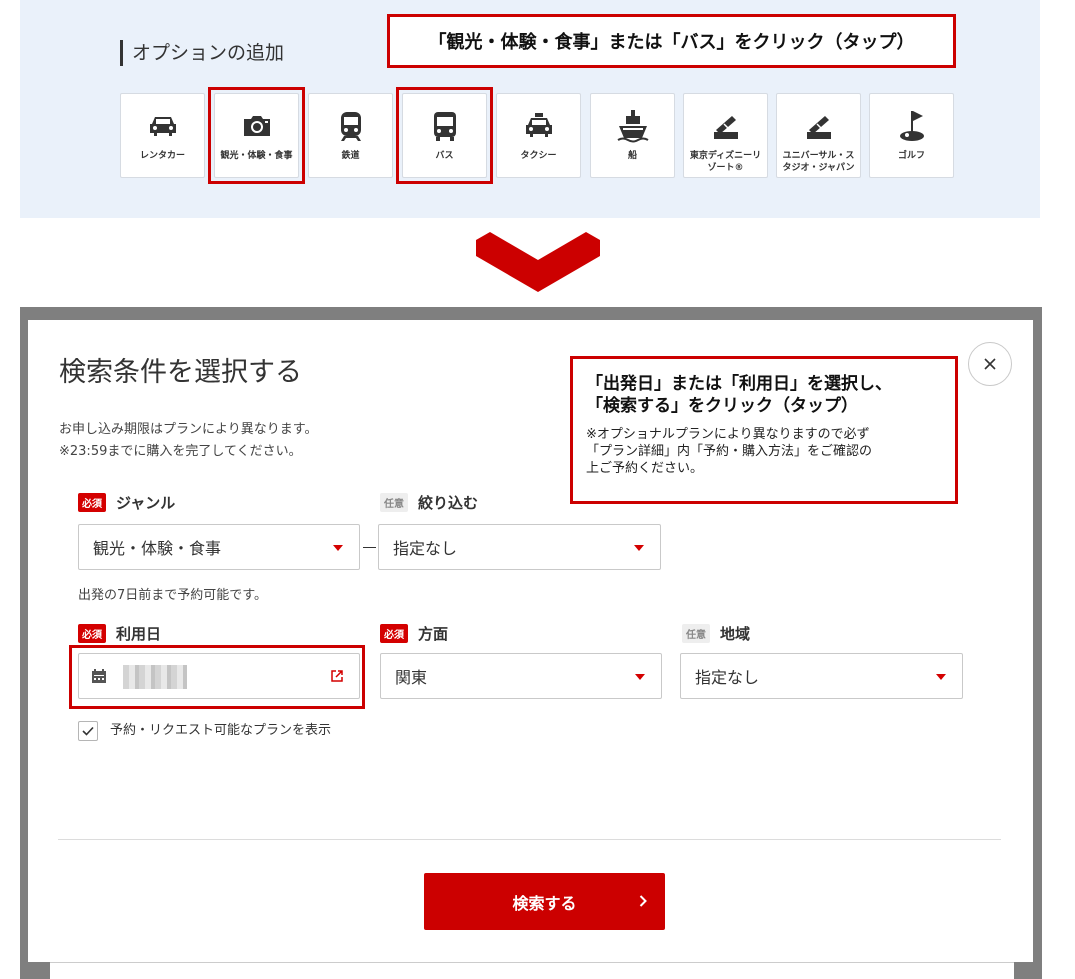 Image resolution: width=1075 pixels, height=979 pixels. What do you see at coordinates (202, 53) in the screenshot?
I see `section-title: オプションの追加` at bounding box center [202, 53].